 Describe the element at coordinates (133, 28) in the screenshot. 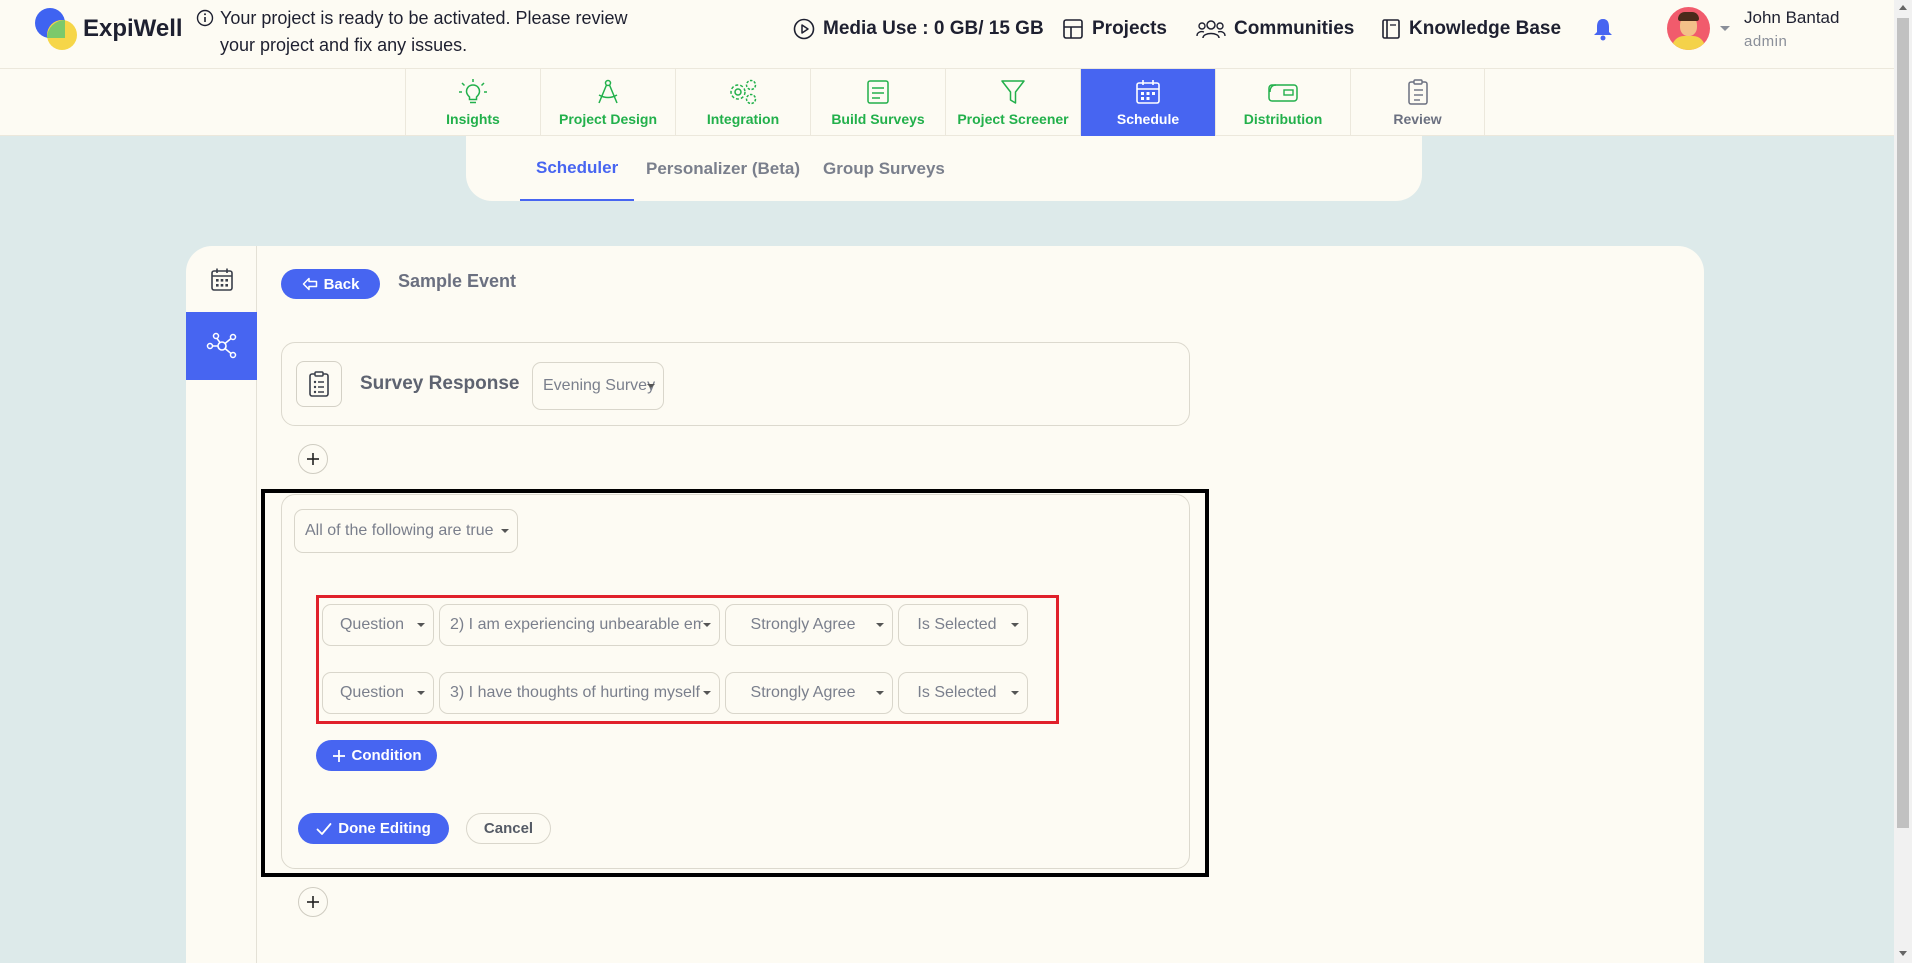

I see `logo-text: ExpiWell` at that location.